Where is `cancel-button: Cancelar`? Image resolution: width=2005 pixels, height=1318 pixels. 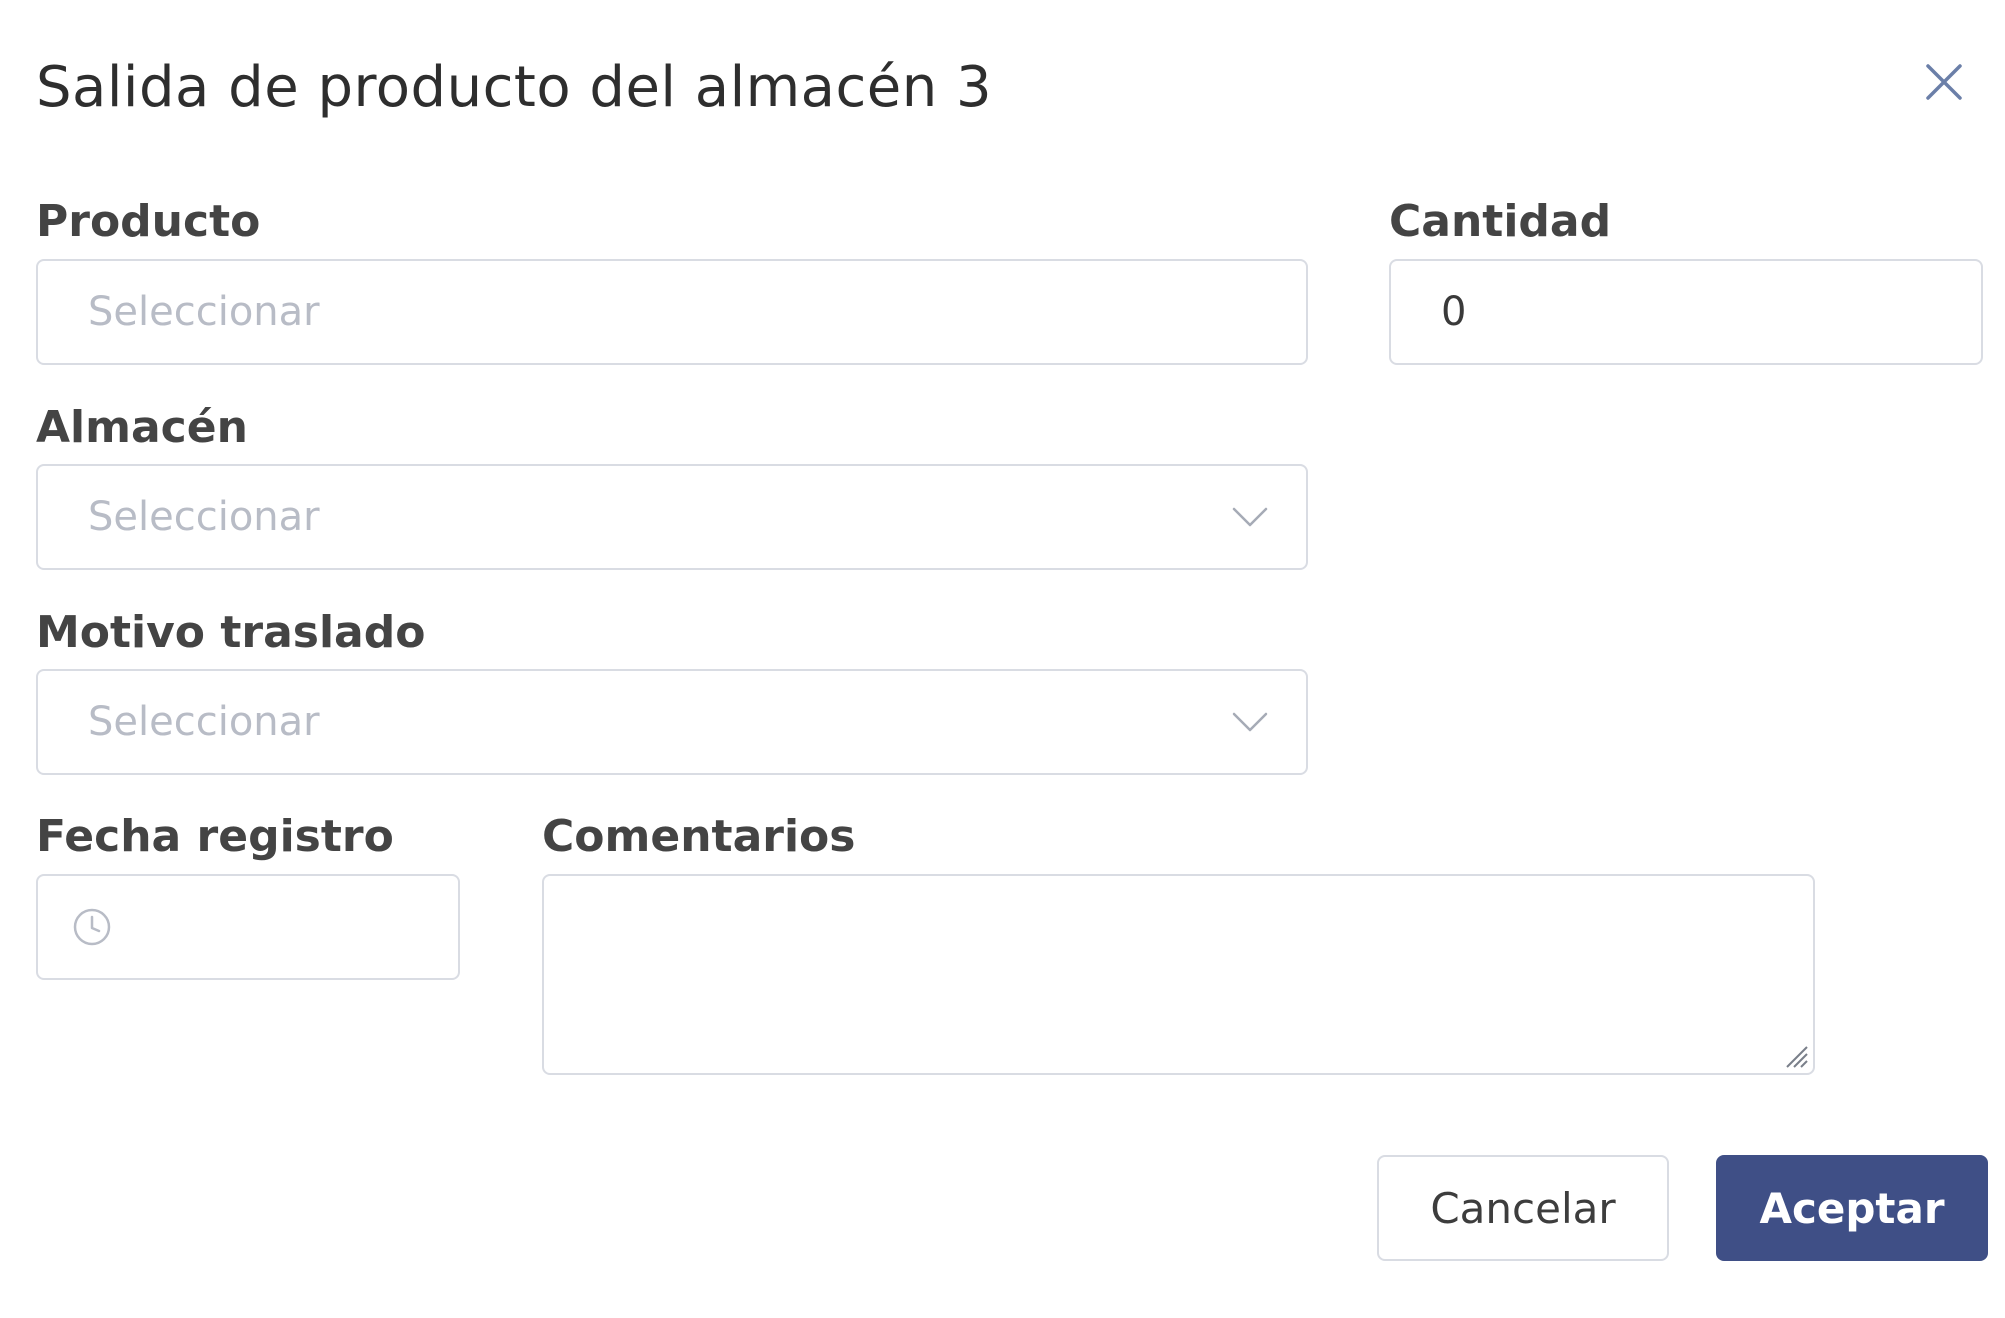
cancel-button: Cancelar is located at coordinates (1523, 1208).